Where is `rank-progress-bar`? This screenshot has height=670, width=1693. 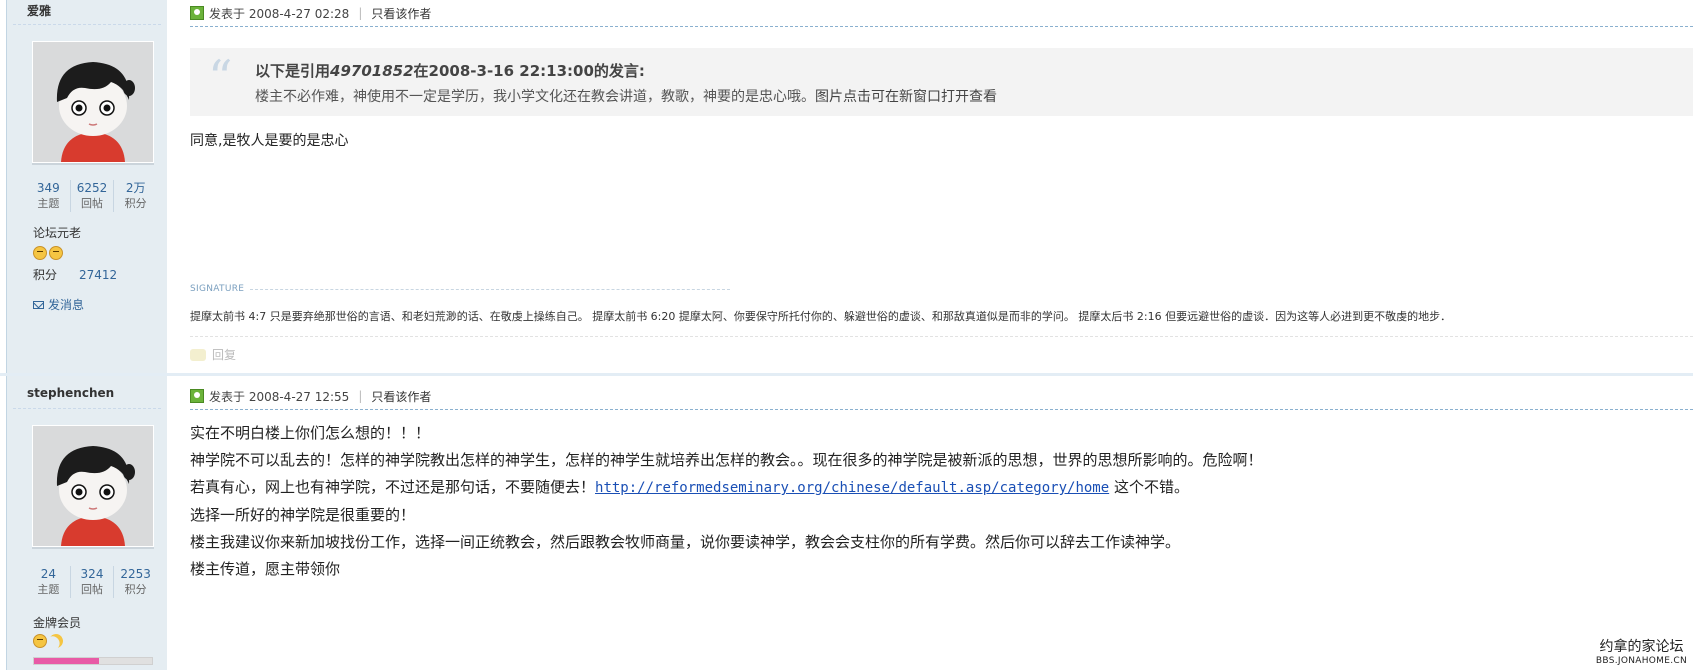 rank-progress-bar is located at coordinates (93, 661).